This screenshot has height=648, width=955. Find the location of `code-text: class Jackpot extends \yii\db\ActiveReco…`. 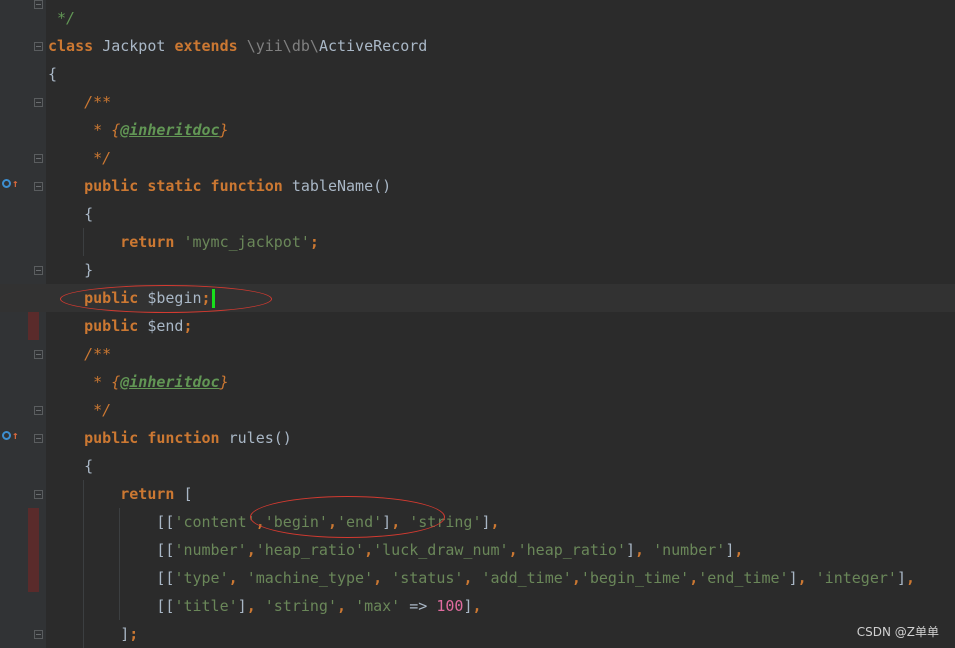

code-text: class Jackpot extends \yii\db\ActiveReco… is located at coordinates (237, 46).